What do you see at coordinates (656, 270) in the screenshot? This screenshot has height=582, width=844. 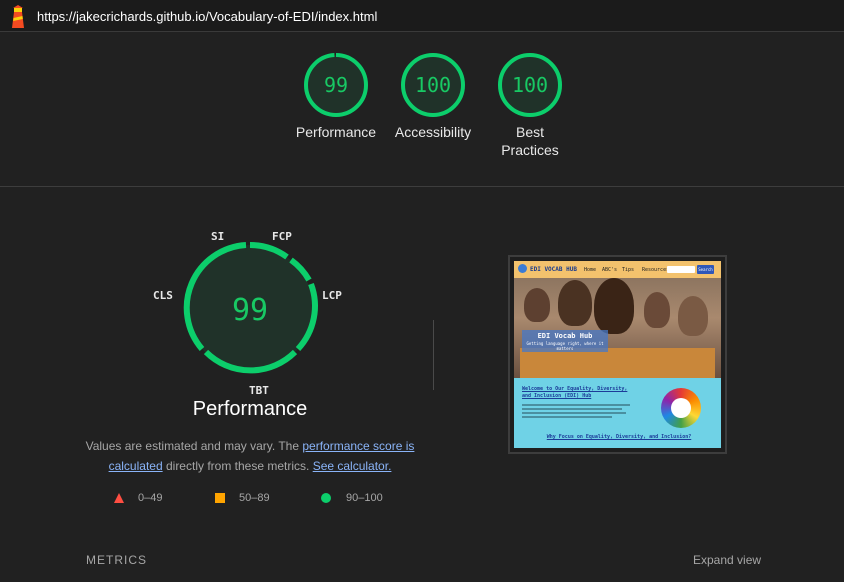 I see `thumb-nav-resources: Resources` at bounding box center [656, 270].